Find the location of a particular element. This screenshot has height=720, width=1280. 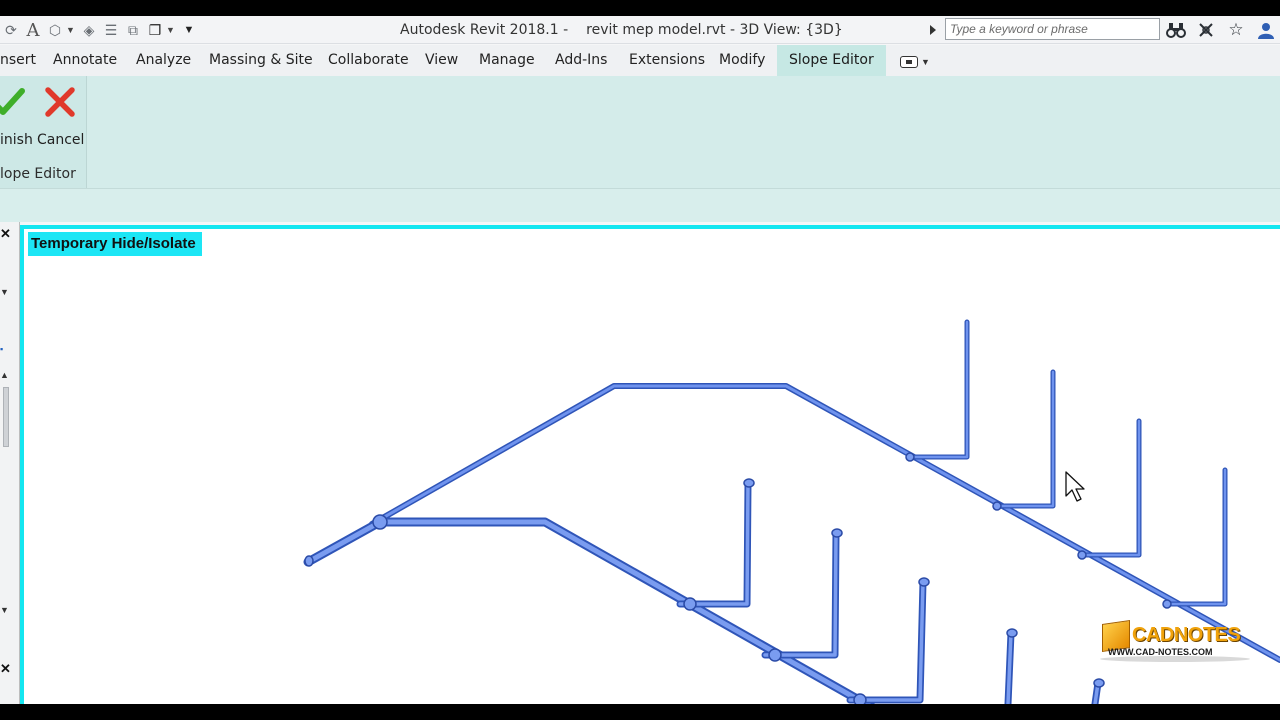

cadnotes-watermark: CADNOTES WWW.CAD-NOTES.COM is located at coordinates (1178, 642).